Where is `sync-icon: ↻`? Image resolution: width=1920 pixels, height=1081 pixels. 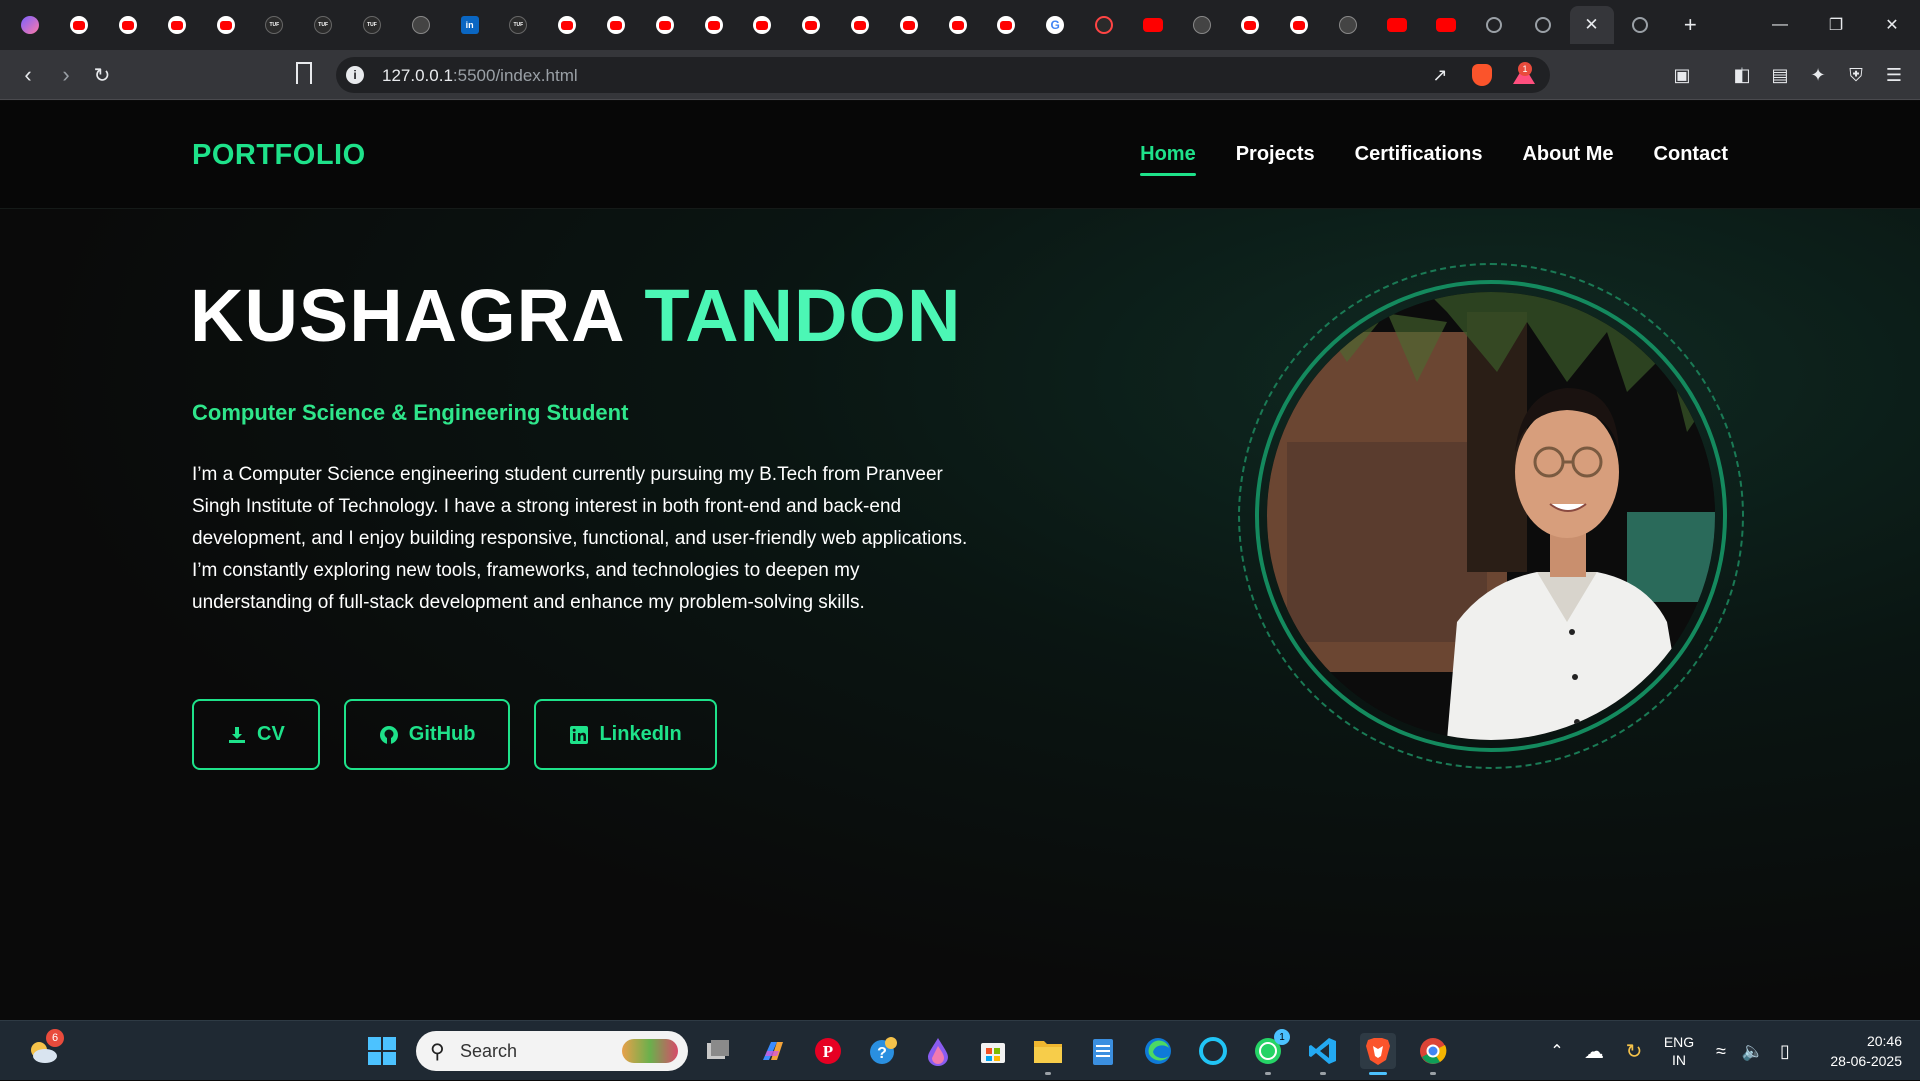 sync-icon: ↻ is located at coordinates (1634, 1051).